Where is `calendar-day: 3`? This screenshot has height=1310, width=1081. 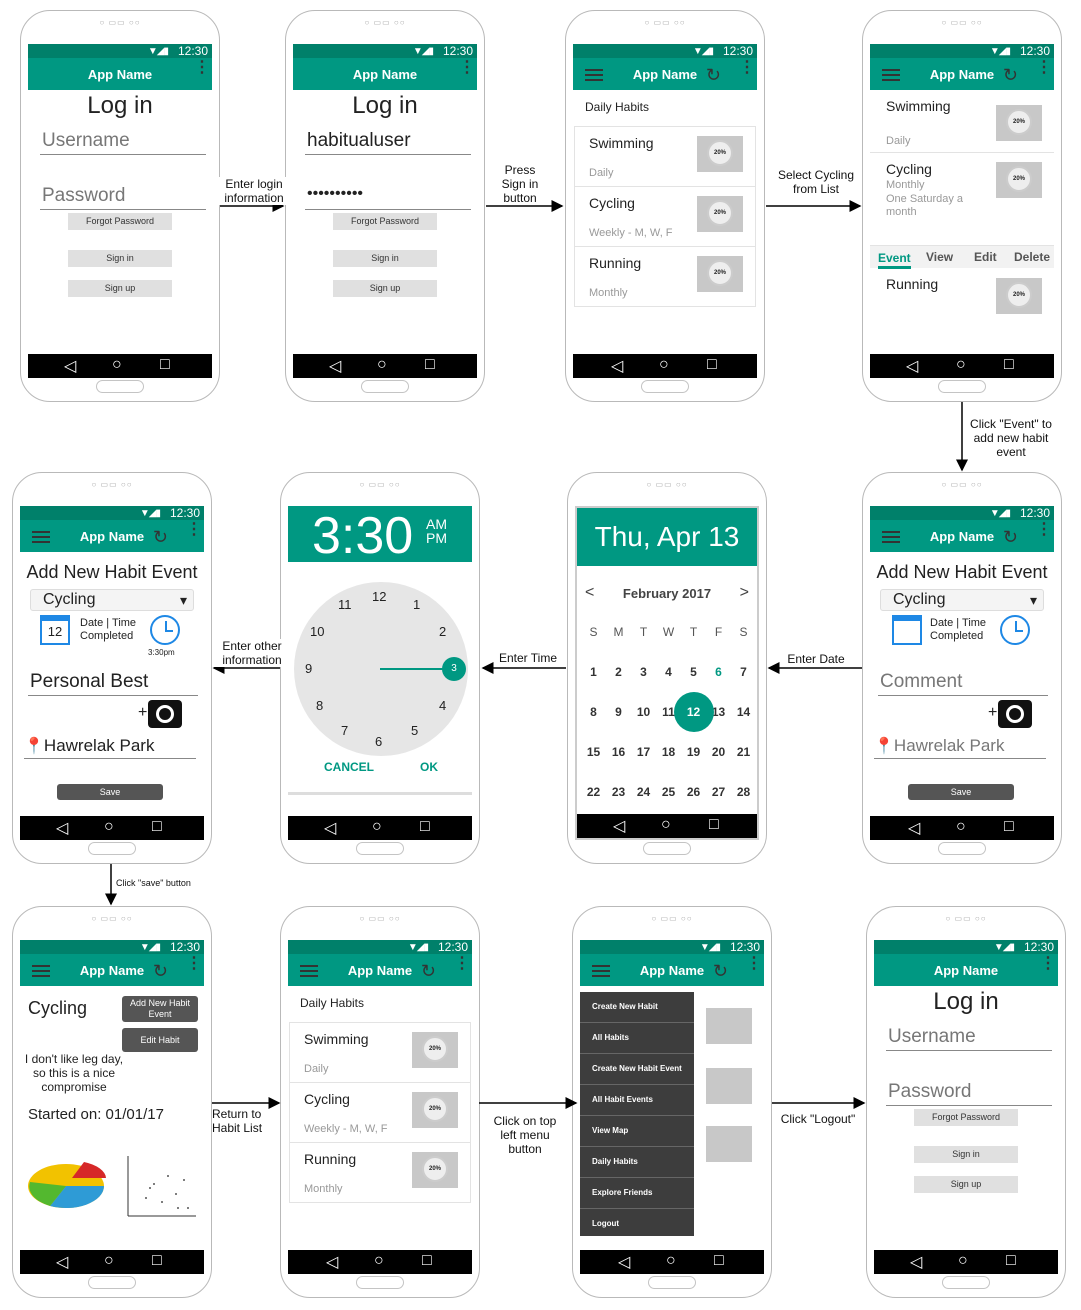 calendar-day: 3 is located at coordinates (643, 672).